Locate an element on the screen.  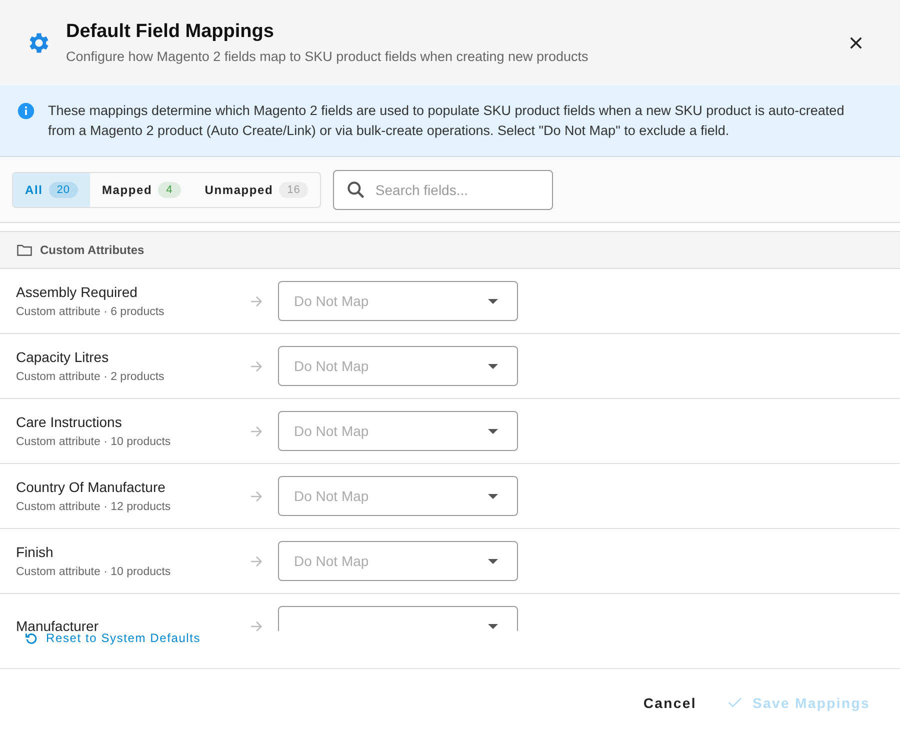
info-text: These mappings determine which Magento 2 fields are used to populate SKU product fields when a new SKU product is auto-created from a Magento 2 product (Auto Create/Link) or via bulk-create operations. Select "Do Not Map" to exclude a field. is located at coordinates (447, 121).